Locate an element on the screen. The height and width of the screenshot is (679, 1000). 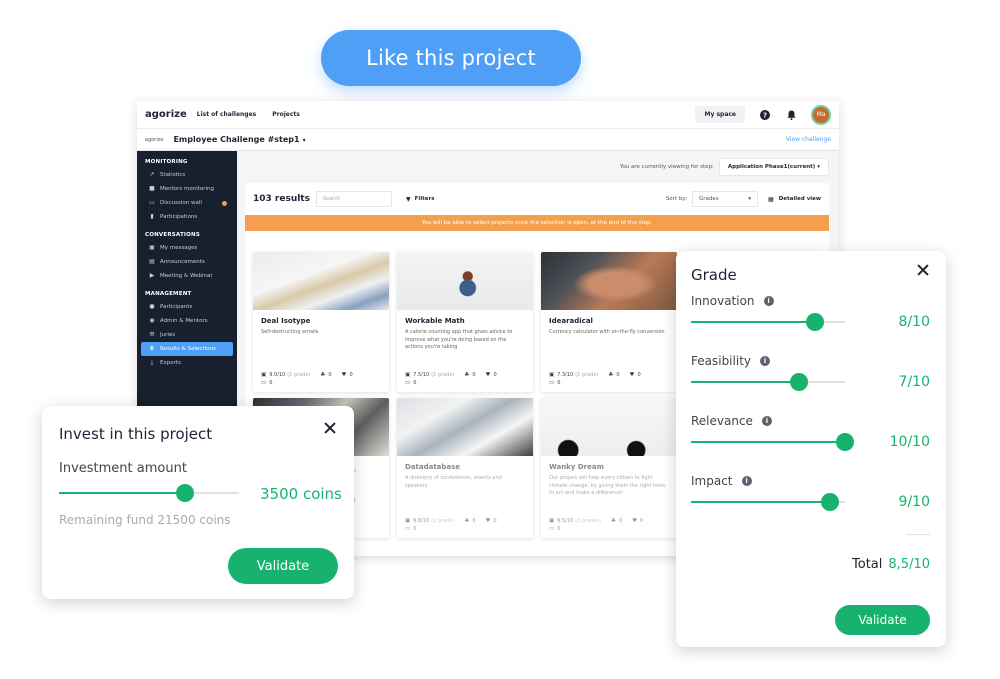
feasibility-slider is located at coordinates (768, 382).